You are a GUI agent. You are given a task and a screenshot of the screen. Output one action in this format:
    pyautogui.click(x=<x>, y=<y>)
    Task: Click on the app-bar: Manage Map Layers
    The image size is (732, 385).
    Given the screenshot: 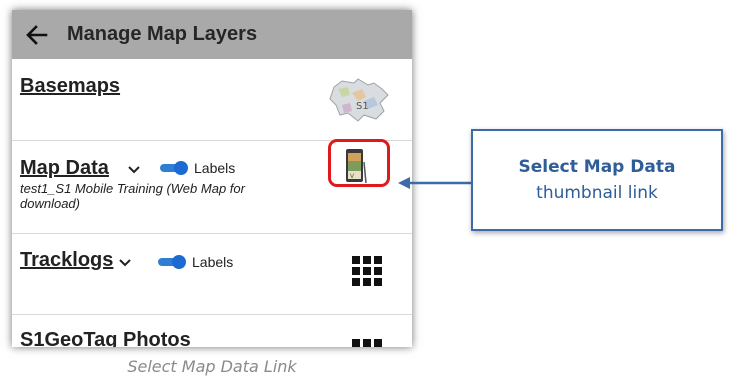 What is the action you would take?
    pyautogui.click(x=212, y=34)
    